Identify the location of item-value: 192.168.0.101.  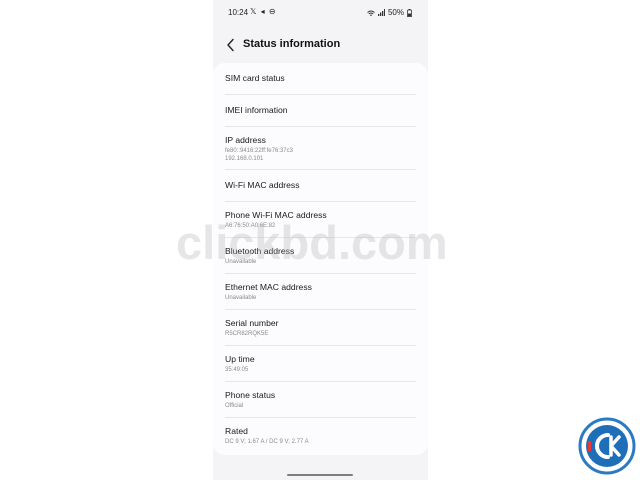
(244, 159).